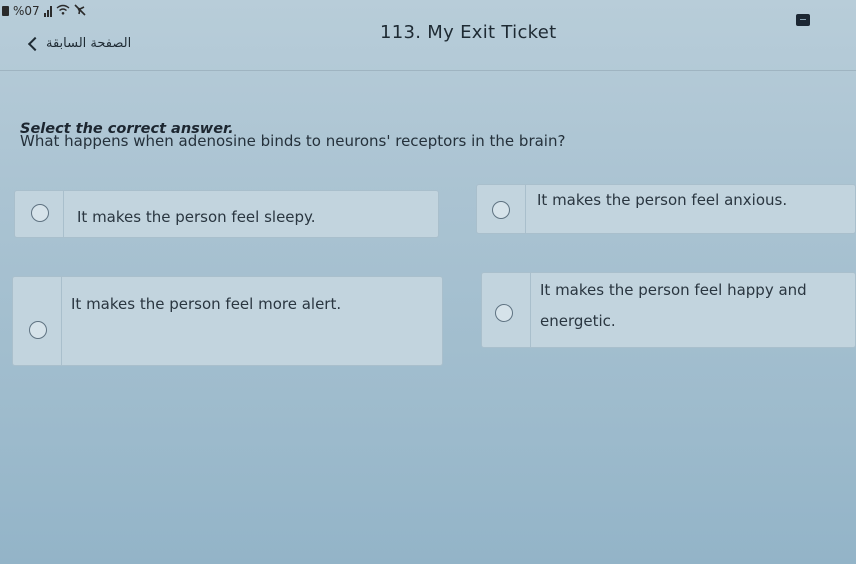  I want to click on page-title: 113. My Exit Ticket, so click(468, 32).